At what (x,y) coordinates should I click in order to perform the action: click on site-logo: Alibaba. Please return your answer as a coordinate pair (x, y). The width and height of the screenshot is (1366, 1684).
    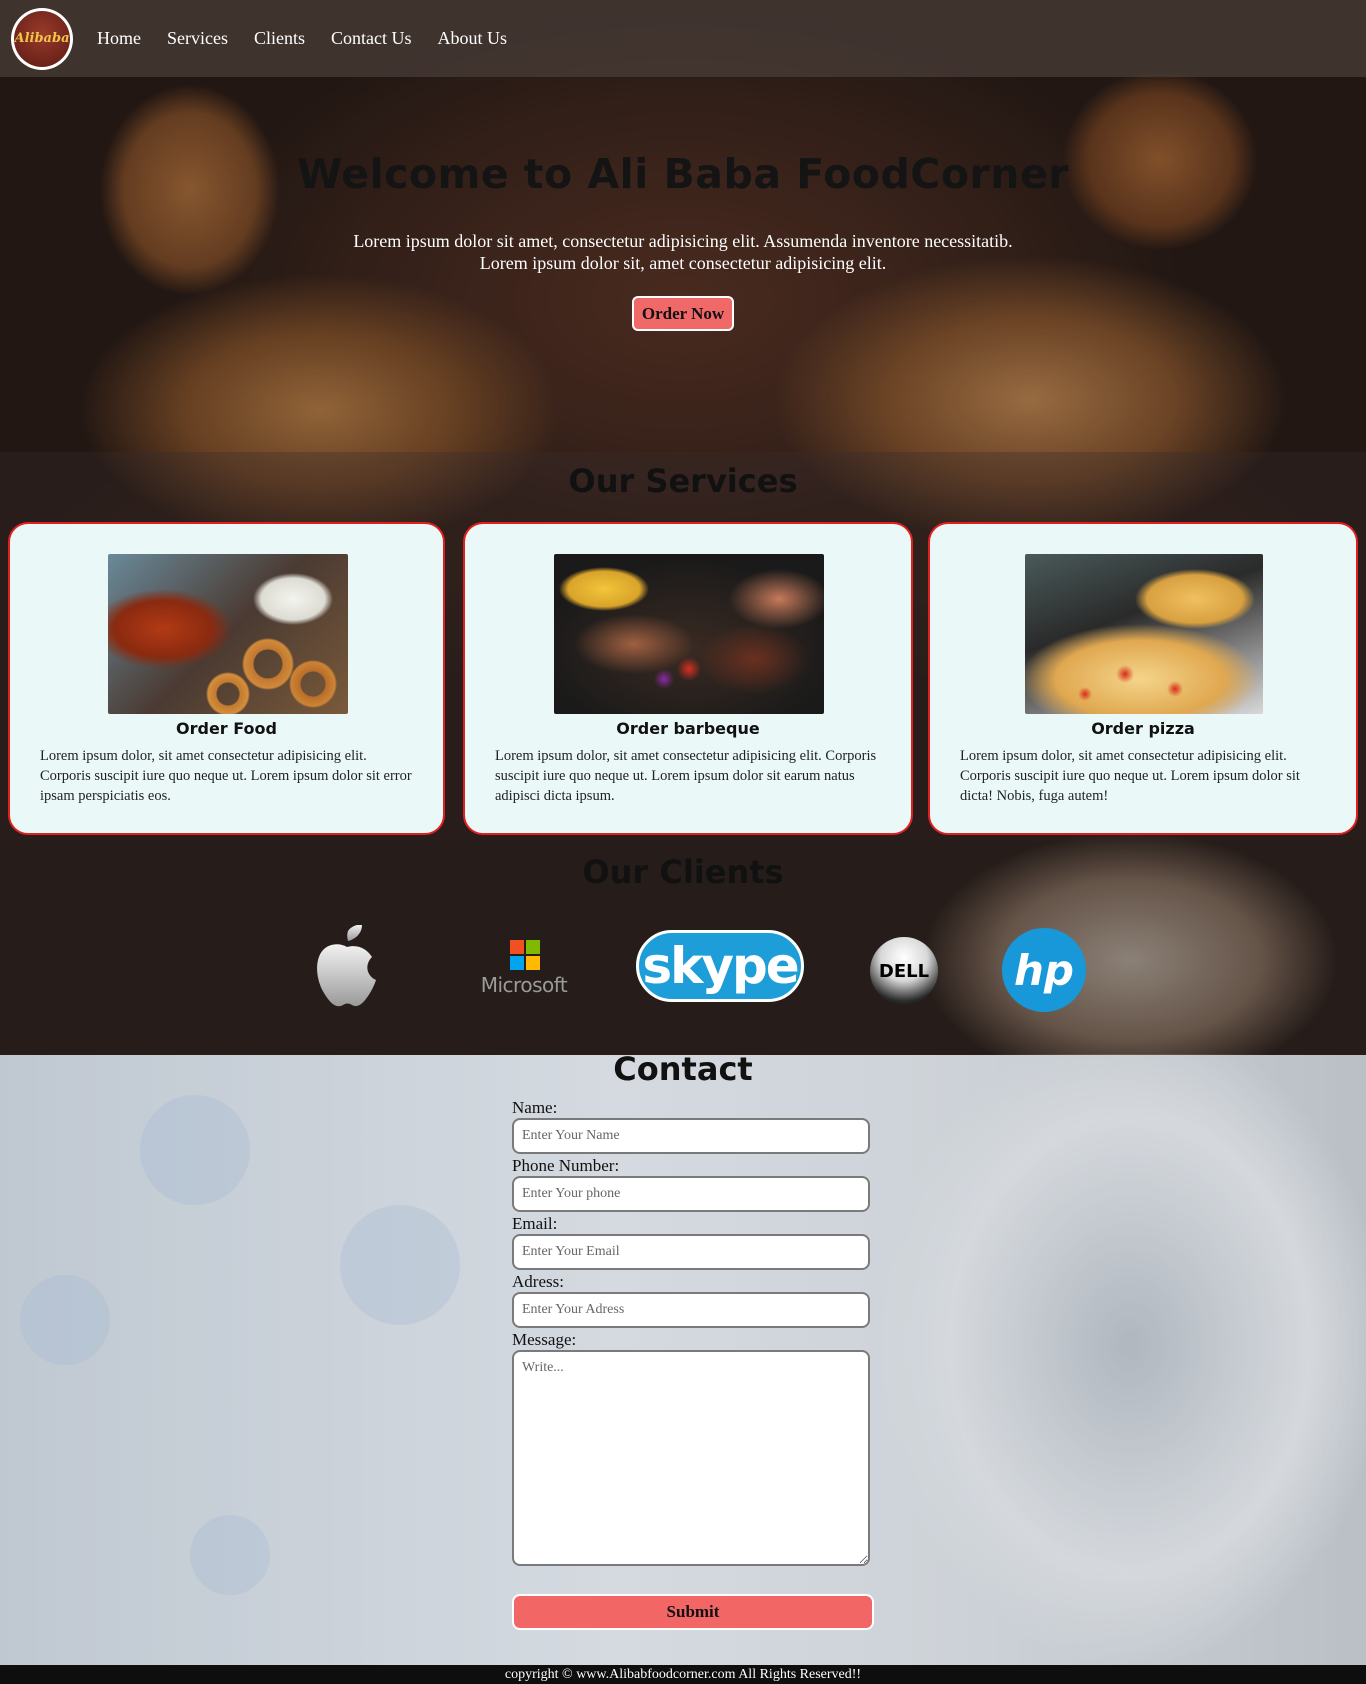
    Looking at the image, I should click on (42, 38).